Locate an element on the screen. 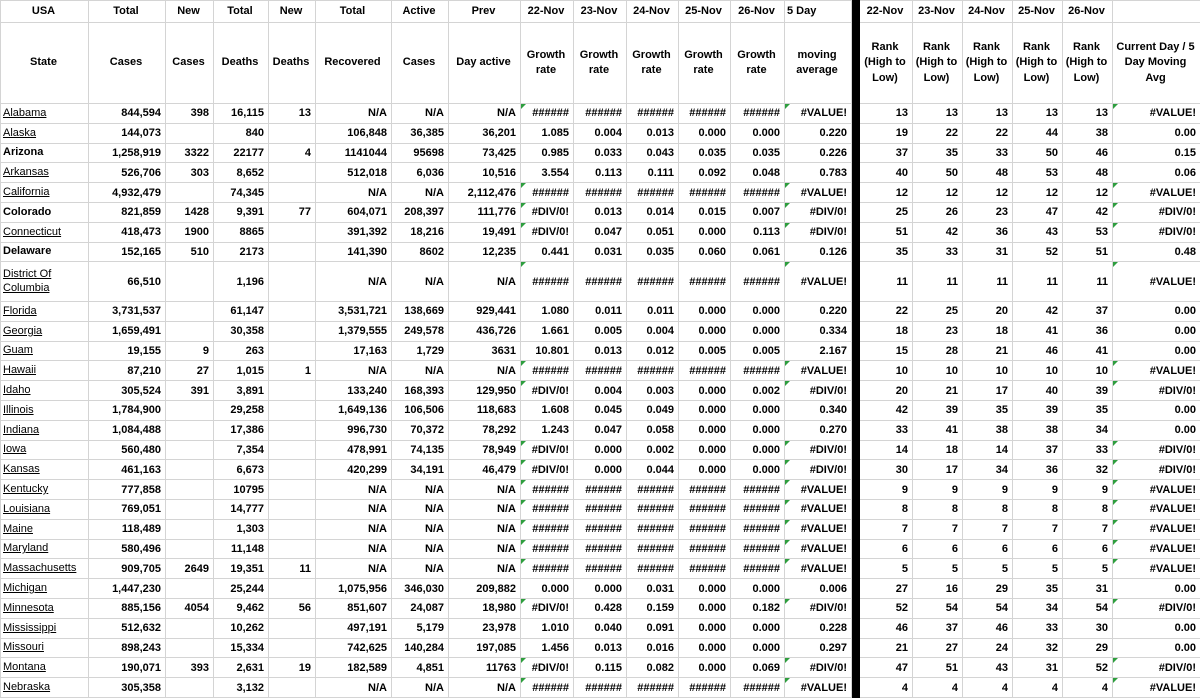 The width and height of the screenshot is (1200, 698). state-cell: Delaware is located at coordinates (44, 252).